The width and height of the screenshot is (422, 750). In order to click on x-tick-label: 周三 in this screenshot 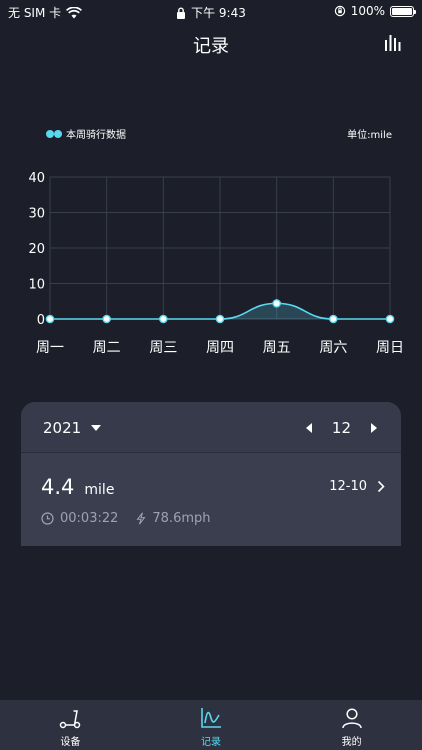, I will do `click(163, 348)`.